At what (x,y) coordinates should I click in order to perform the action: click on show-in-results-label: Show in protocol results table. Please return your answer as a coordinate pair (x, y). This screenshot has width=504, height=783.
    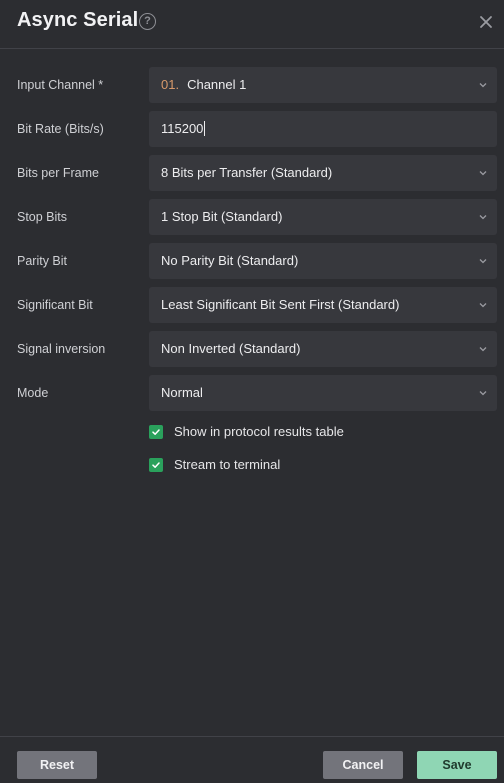
    Looking at the image, I should click on (259, 431).